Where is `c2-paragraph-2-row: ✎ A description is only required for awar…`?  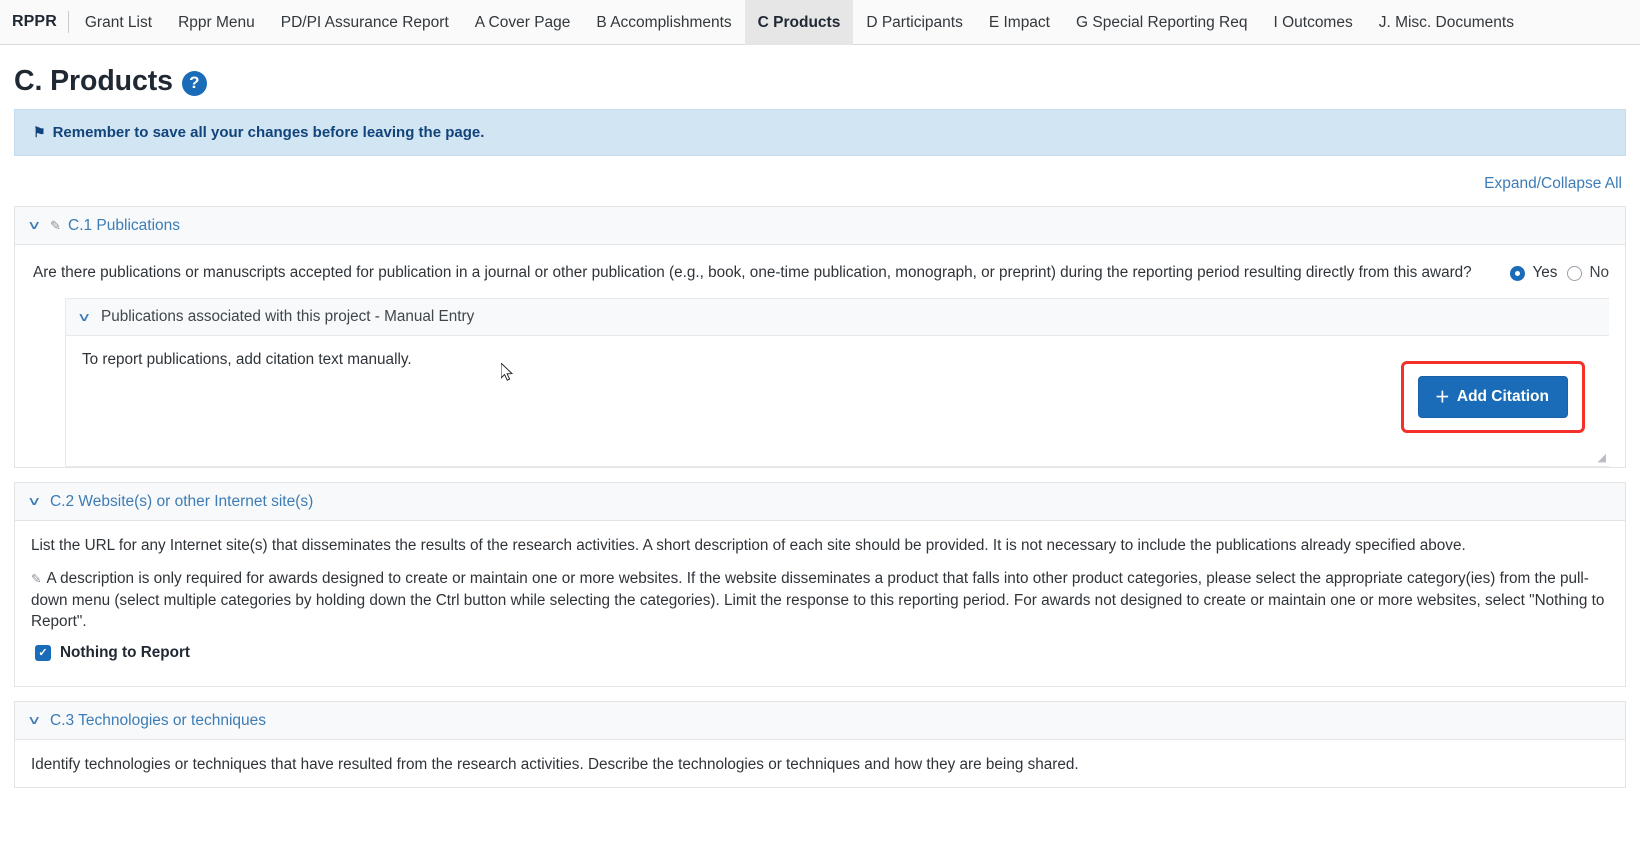 c2-paragraph-2-row: ✎ A description is only required for awar… is located at coordinates (820, 605).